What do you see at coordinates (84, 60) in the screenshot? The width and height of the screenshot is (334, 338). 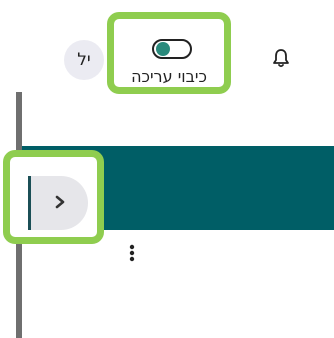 I see `user-avatar: יל` at bounding box center [84, 60].